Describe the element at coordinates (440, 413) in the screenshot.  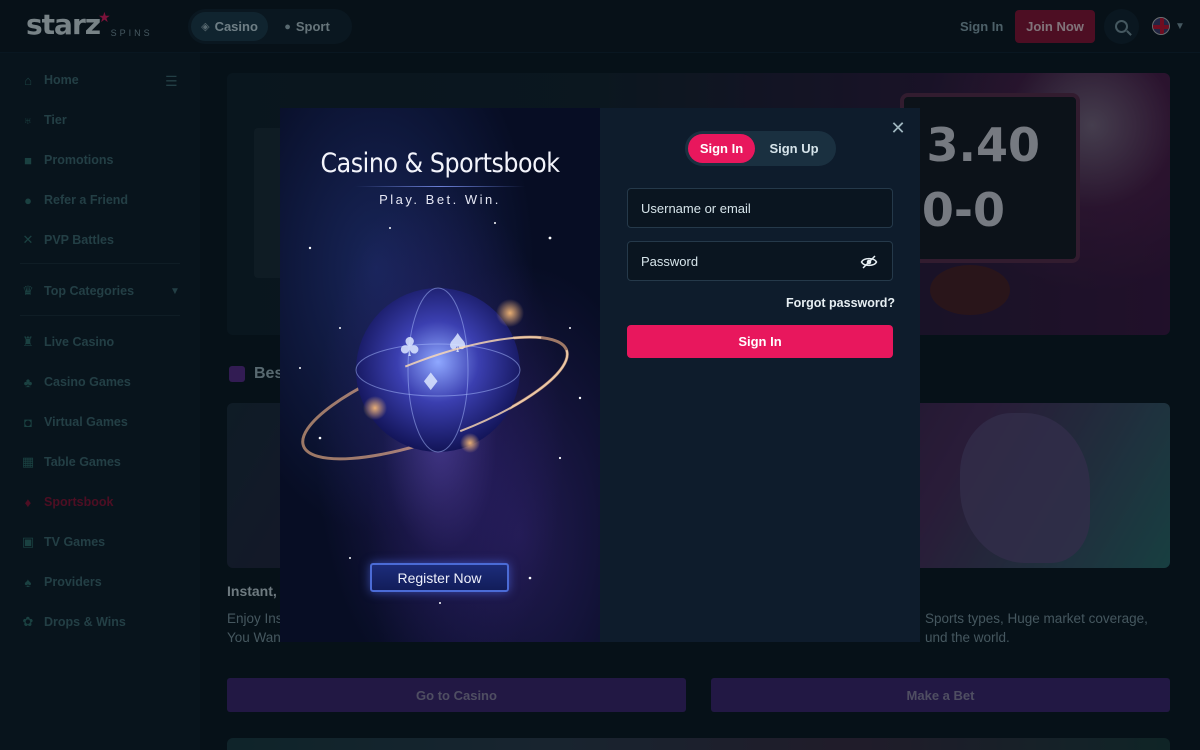
I see `galaxy-globe-illustration: ♣ ♠ ♦` at that location.